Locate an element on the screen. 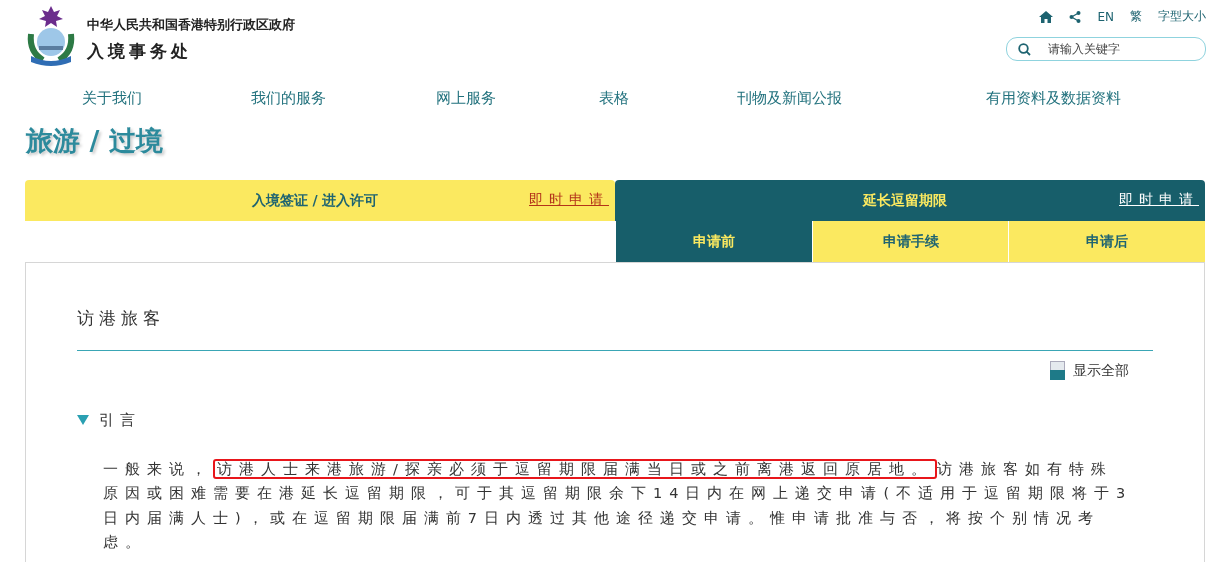 The image size is (1232, 566). search-icon is located at coordinates (1024, 49).